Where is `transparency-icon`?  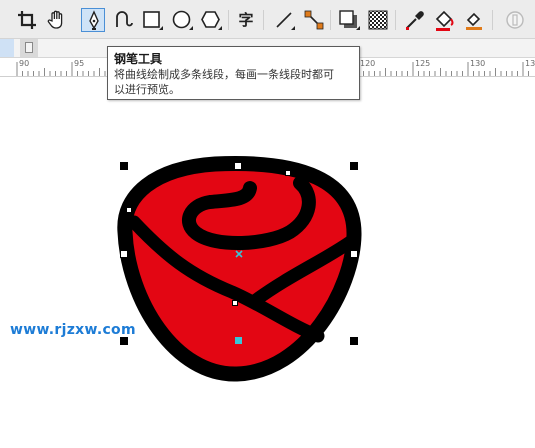
transparency-icon is located at coordinates (378, 20).